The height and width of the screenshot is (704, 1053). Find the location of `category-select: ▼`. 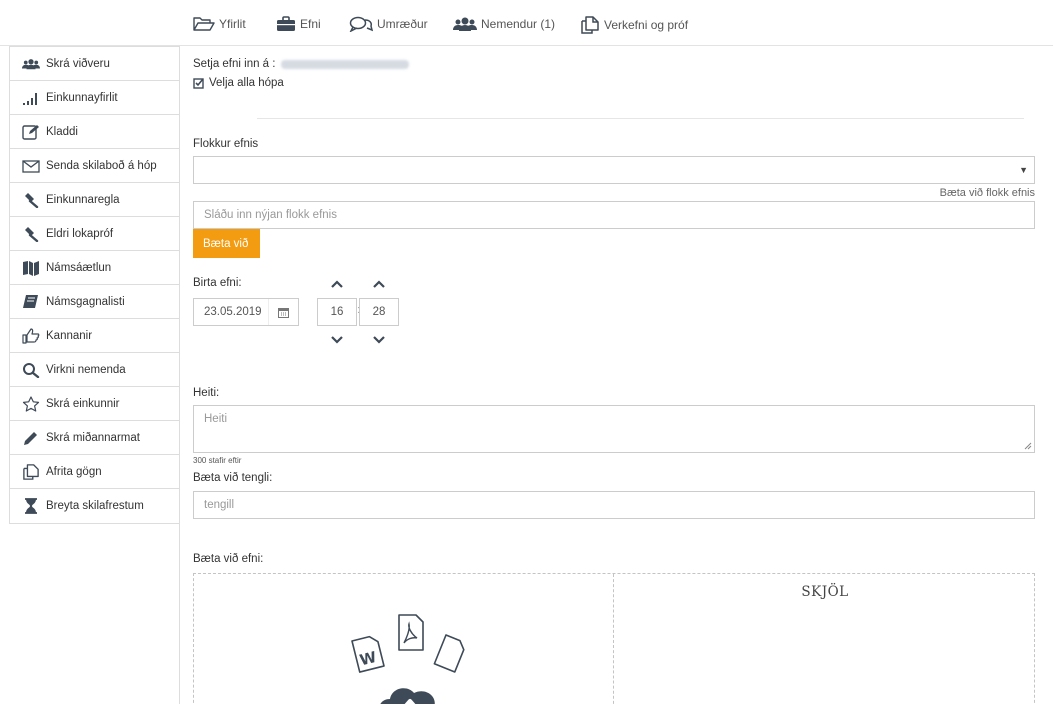

category-select: ▼ is located at coordinates (614, 170).